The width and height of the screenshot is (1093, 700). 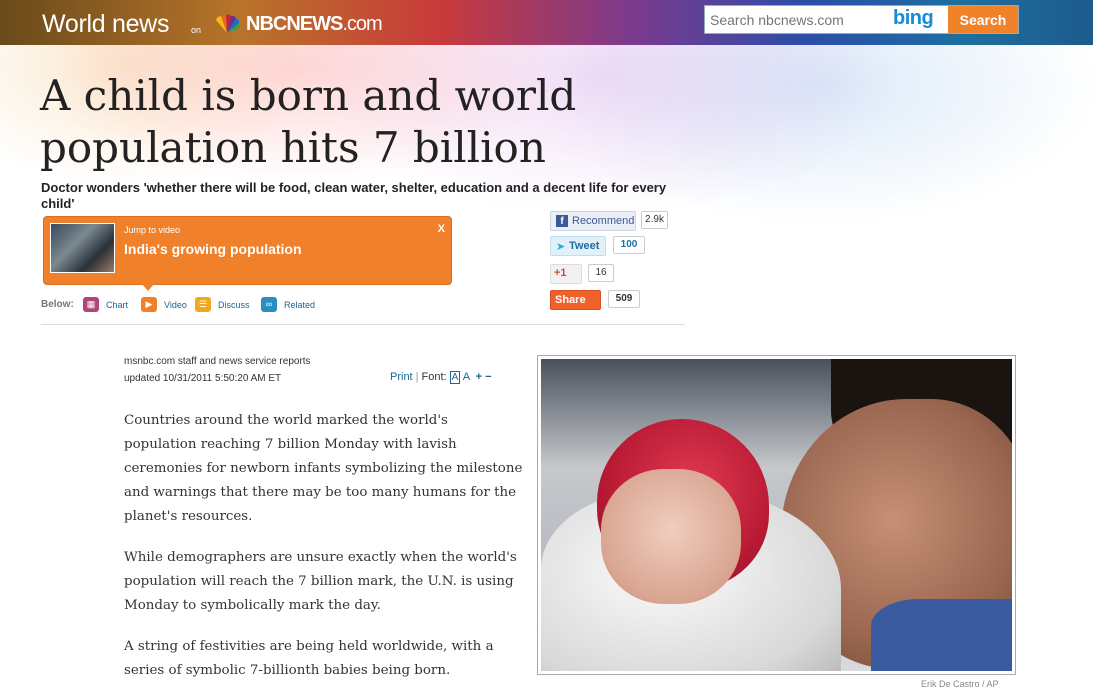 What do you see at coordinates (213, 249) in the screenshot?
I see `video-title: India's growing population` at bounding box center [213, 249].